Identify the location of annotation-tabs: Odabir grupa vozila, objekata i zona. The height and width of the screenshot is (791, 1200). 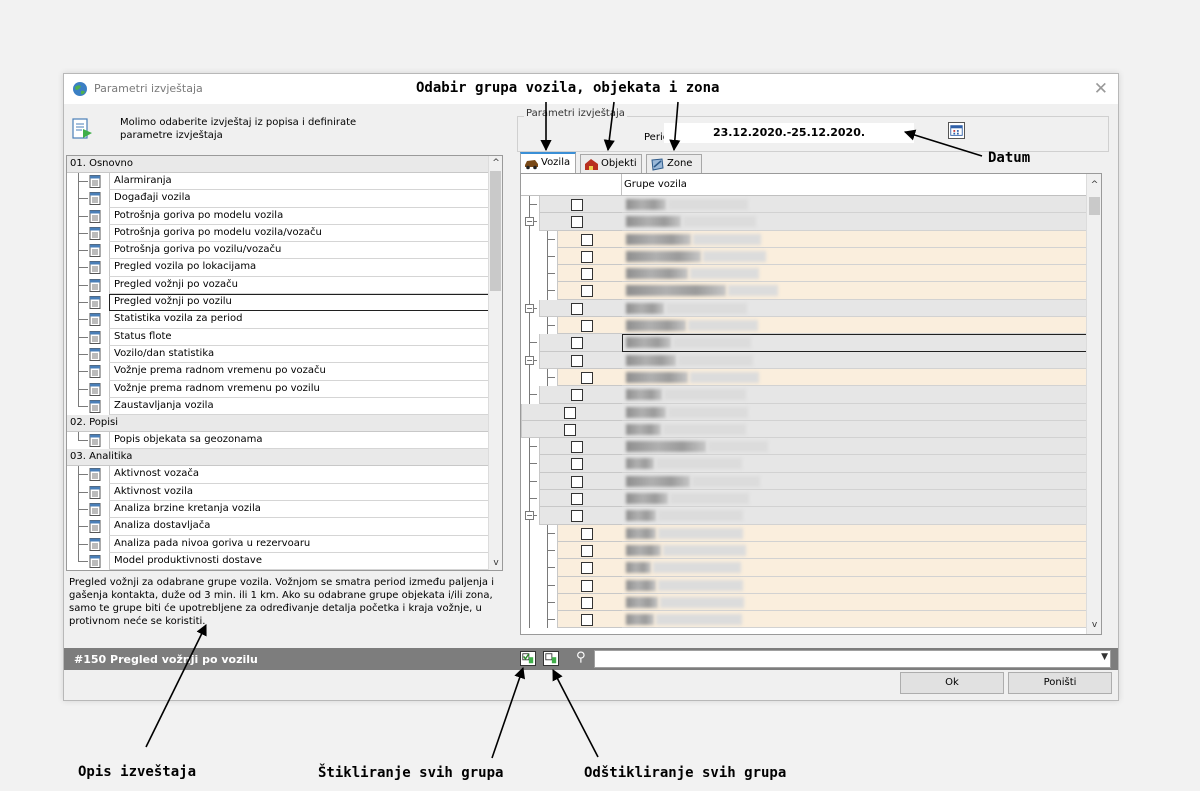
(568, 88).